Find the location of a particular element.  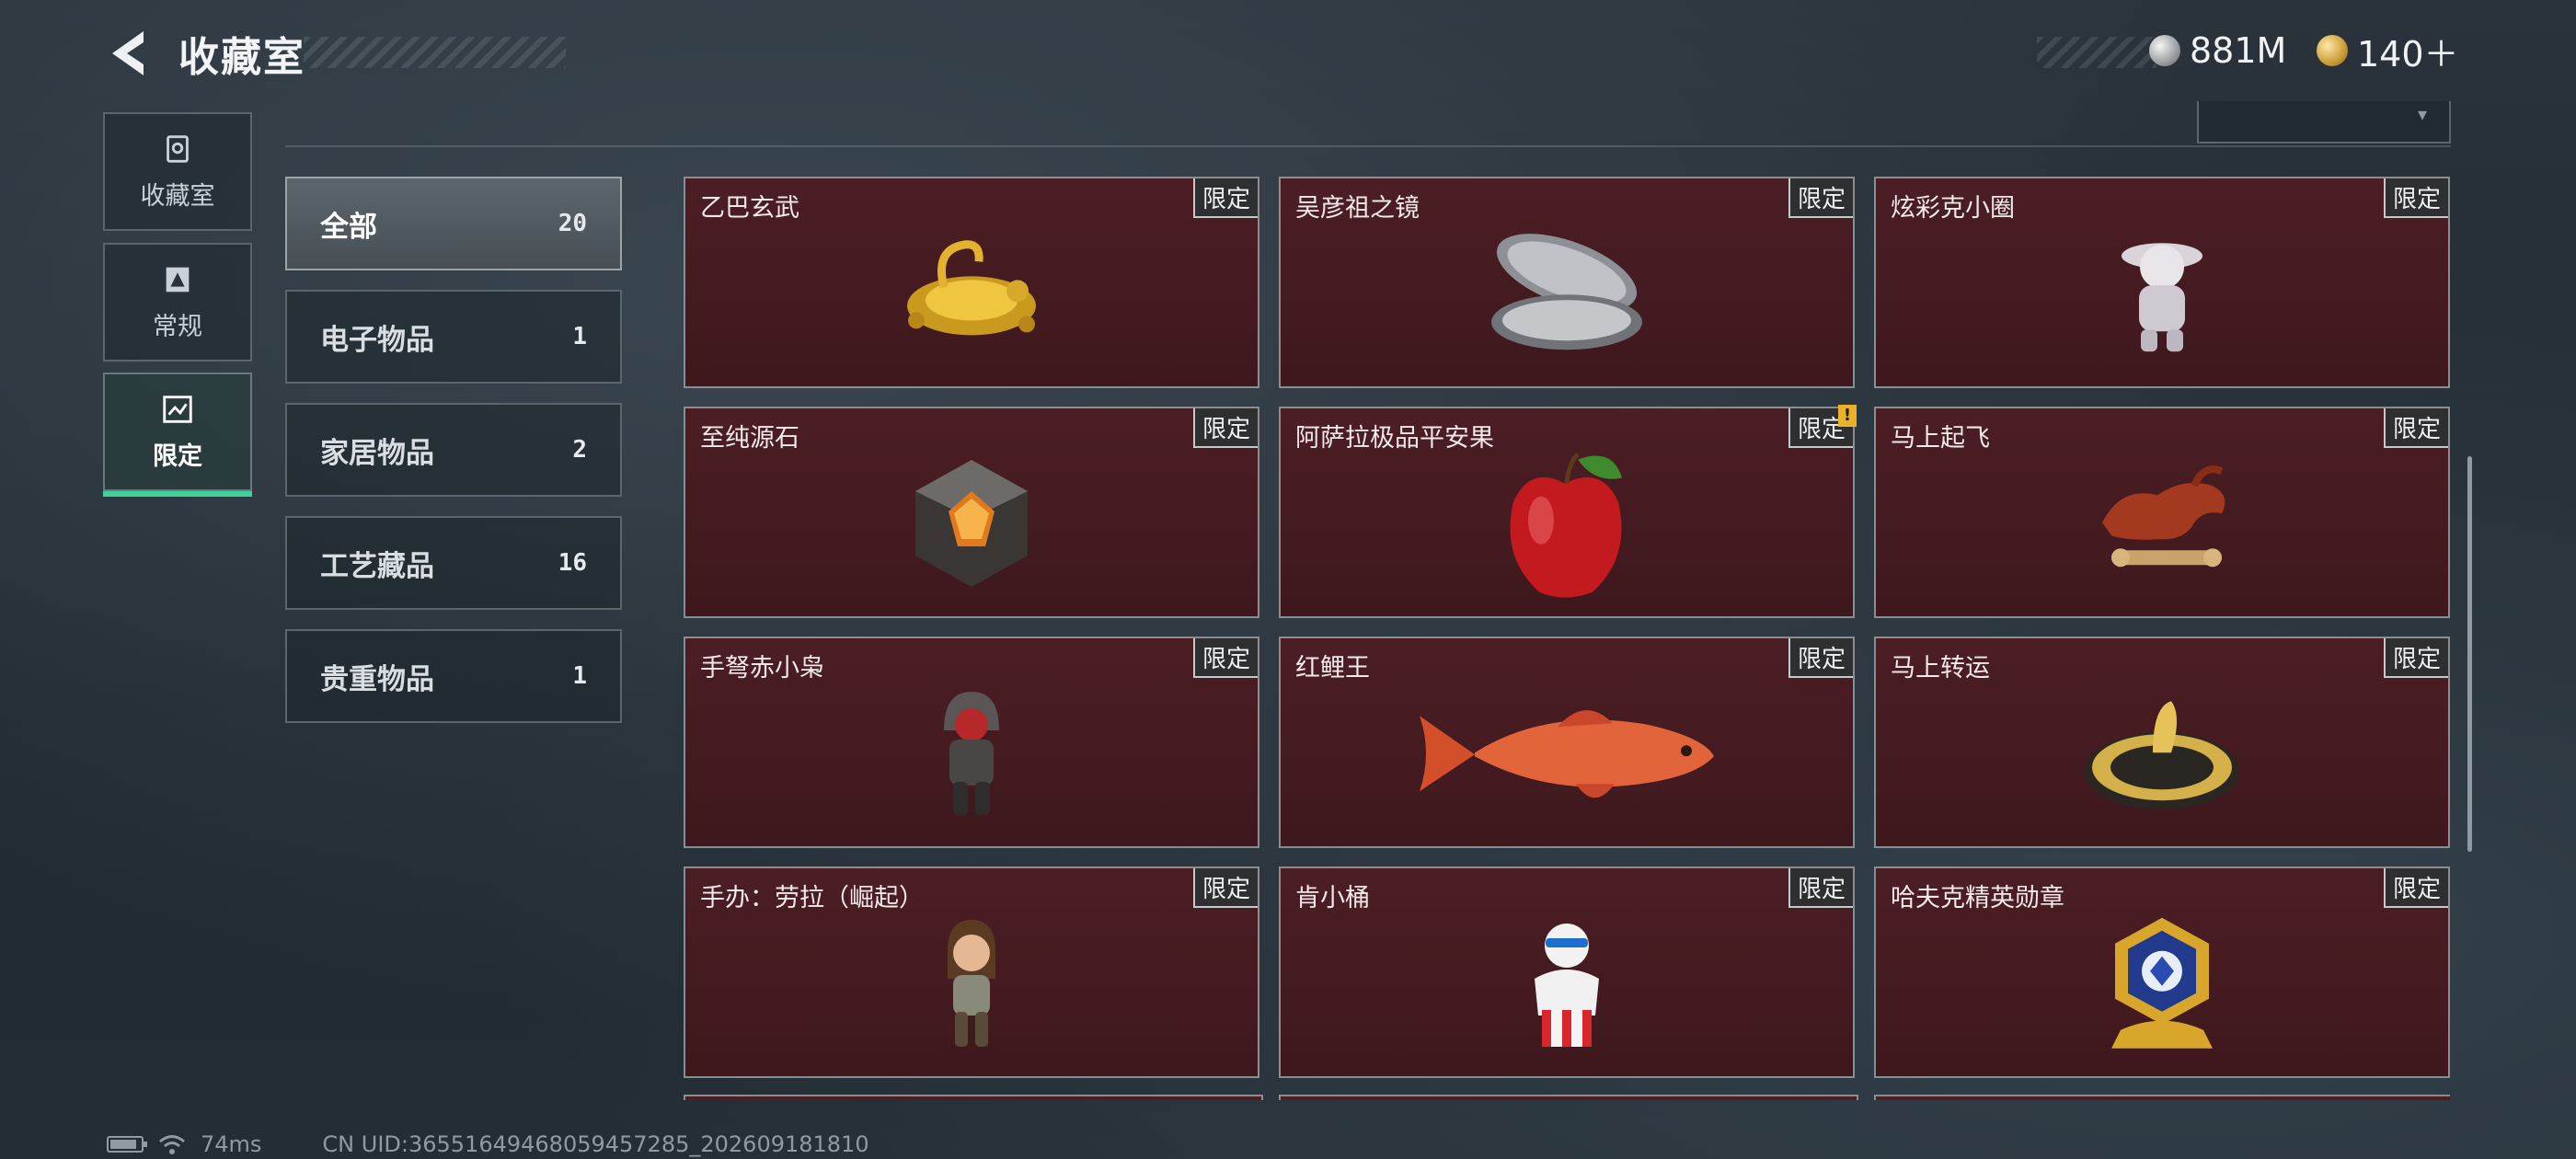

item-card: 哈夫克精英勋章 限定 is located at coordinates (2162, 972).